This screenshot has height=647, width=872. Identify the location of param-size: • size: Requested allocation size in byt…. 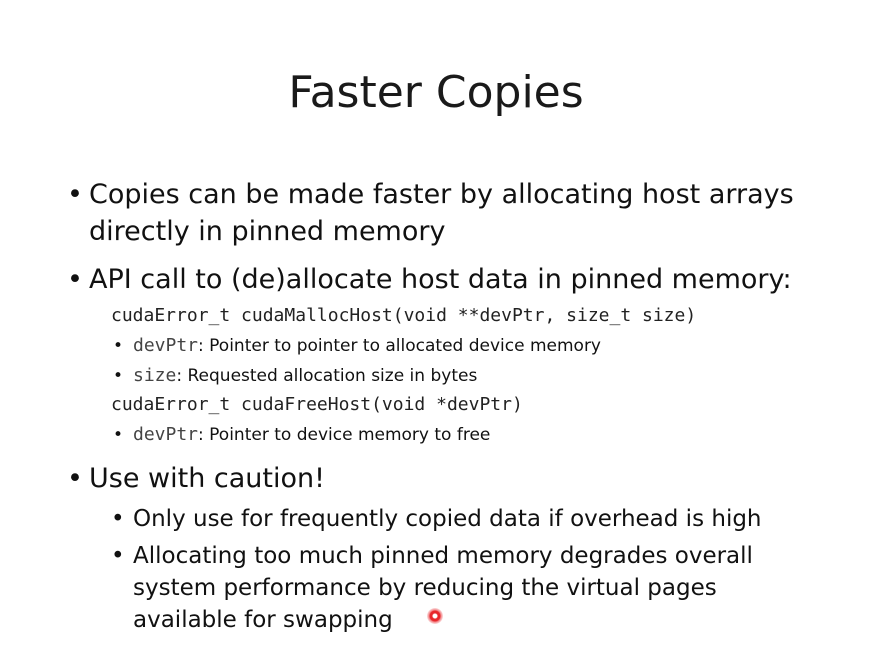
(295, 376).